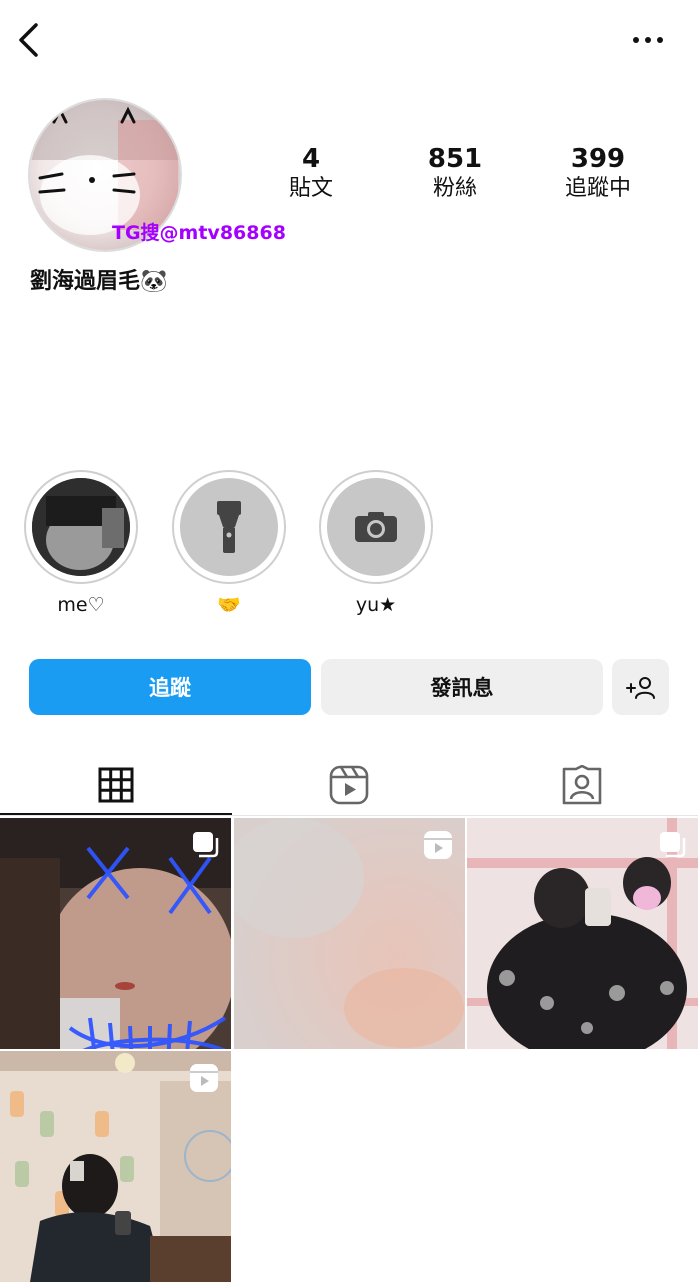 The image size is (698, 1282). I want to click on followers-count: 851 粉絲, so click(455, 174).